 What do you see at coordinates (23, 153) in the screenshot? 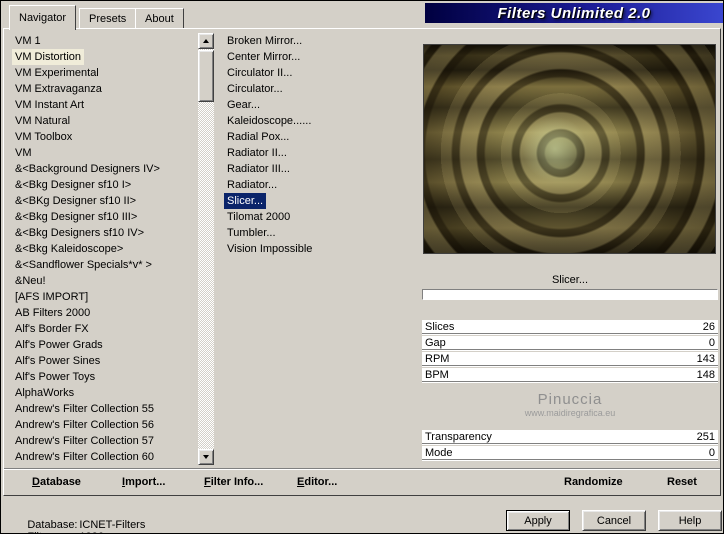
I see `category-item: VM` at bounding box center [23, 153].